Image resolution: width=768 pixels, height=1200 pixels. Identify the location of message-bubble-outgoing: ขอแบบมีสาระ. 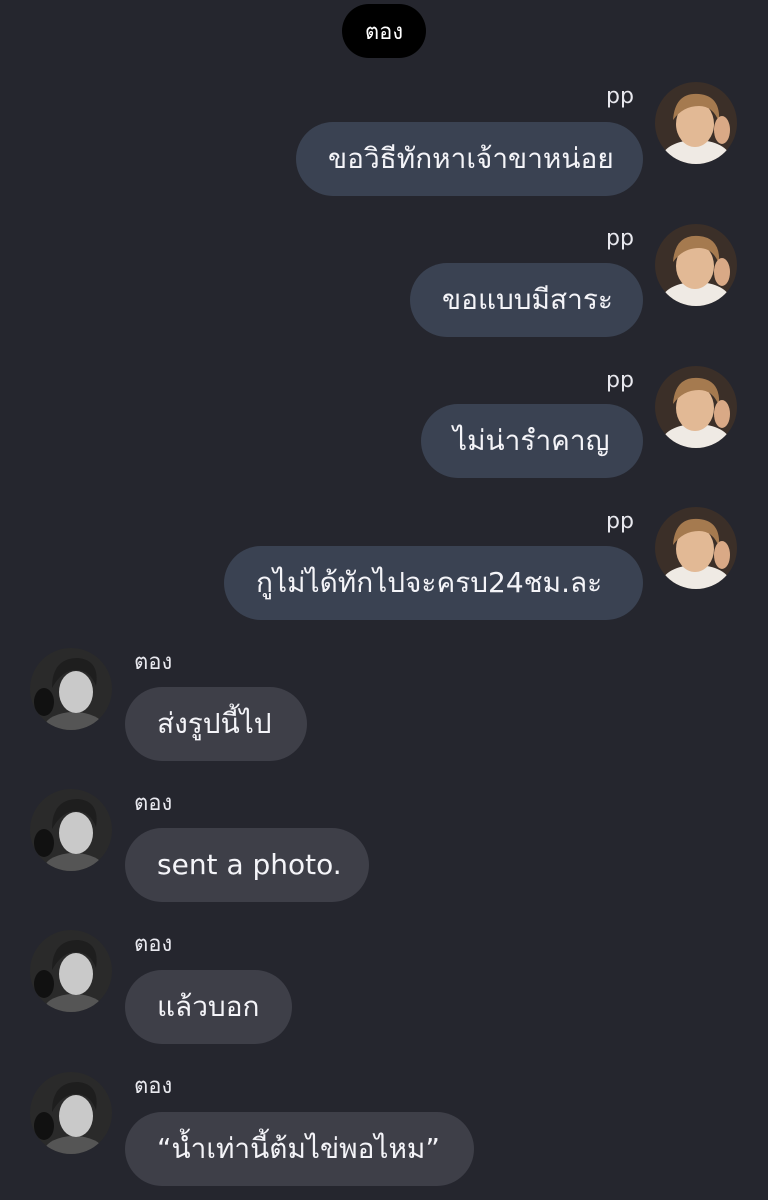
(526, 300).